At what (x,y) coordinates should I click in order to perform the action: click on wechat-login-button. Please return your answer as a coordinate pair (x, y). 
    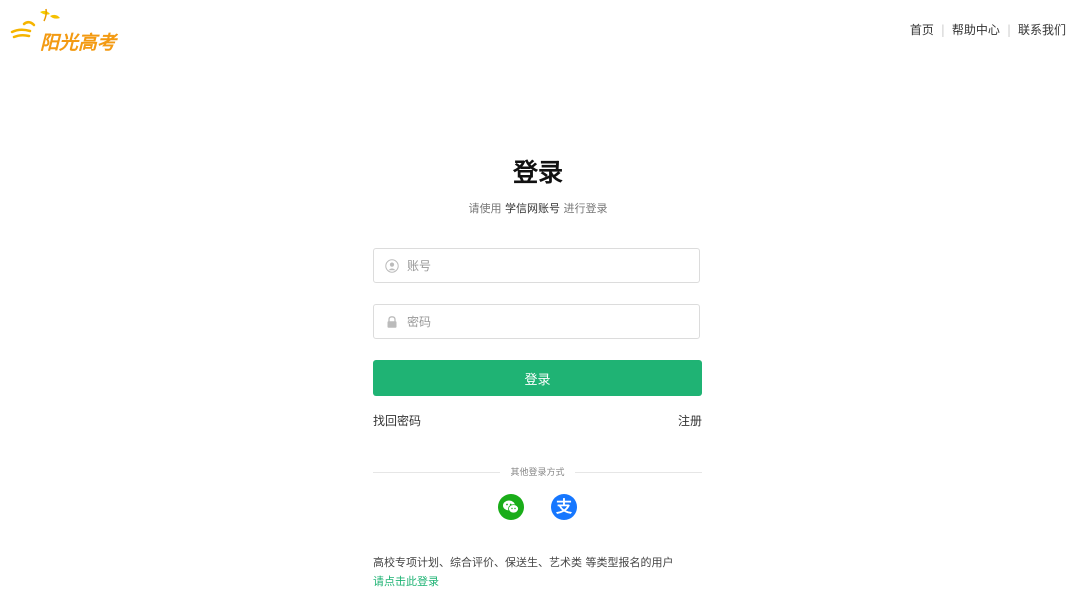
    Looking at the image, I should click on (511, 507).